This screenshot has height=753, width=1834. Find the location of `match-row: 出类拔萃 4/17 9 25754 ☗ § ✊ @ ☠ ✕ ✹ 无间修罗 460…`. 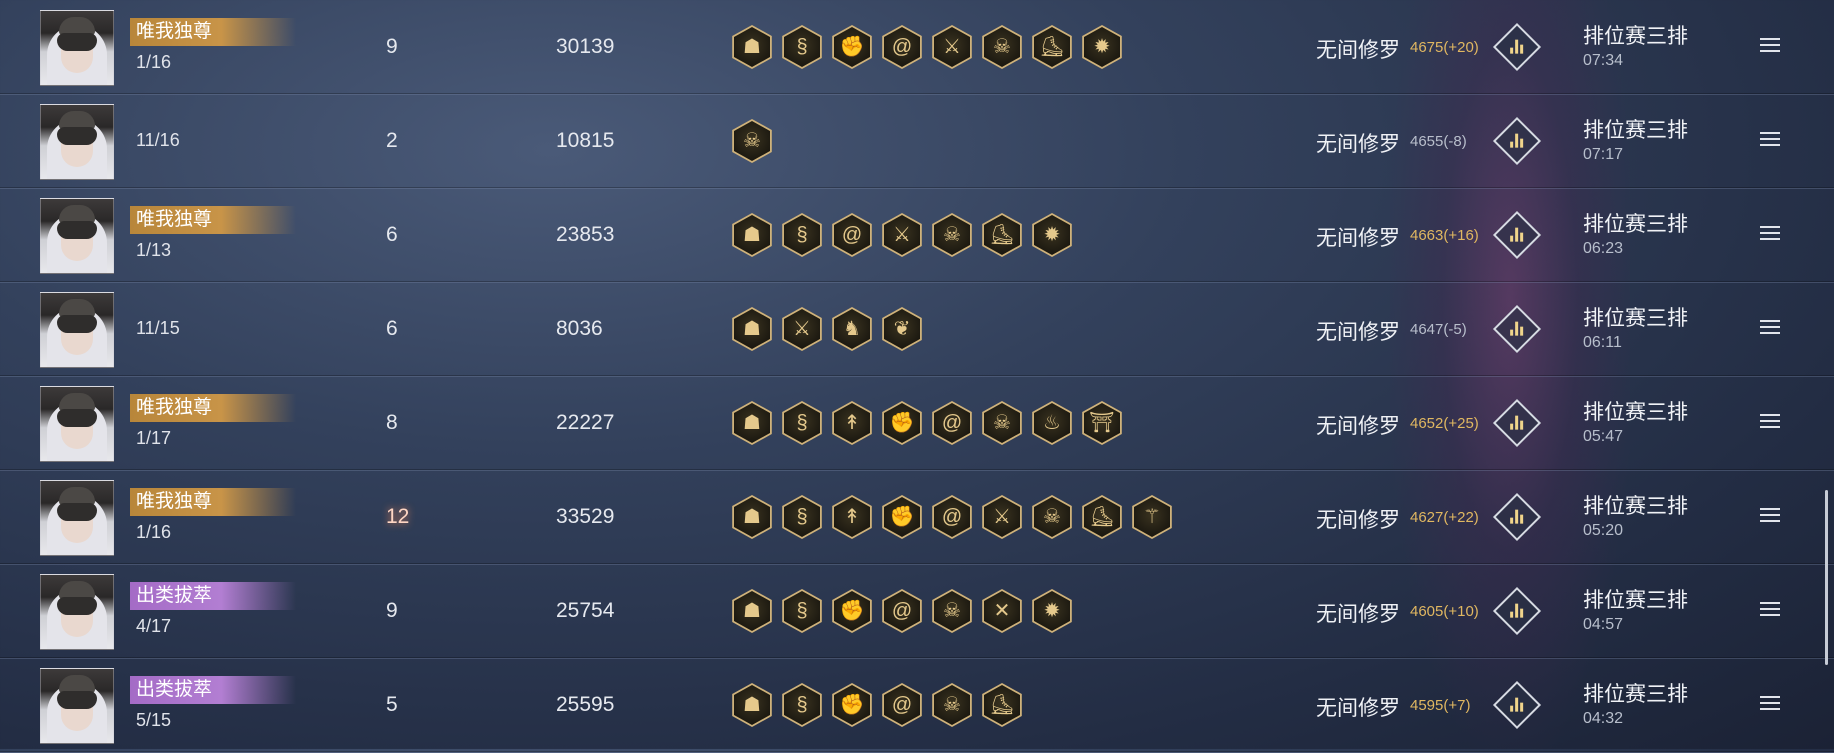

match-row: 出类拔萃 4/17 9 25754 ☗ § ✊ @ ☠ ✕ ✹ 无间修罗 460… is located at coordinates (917, 611).